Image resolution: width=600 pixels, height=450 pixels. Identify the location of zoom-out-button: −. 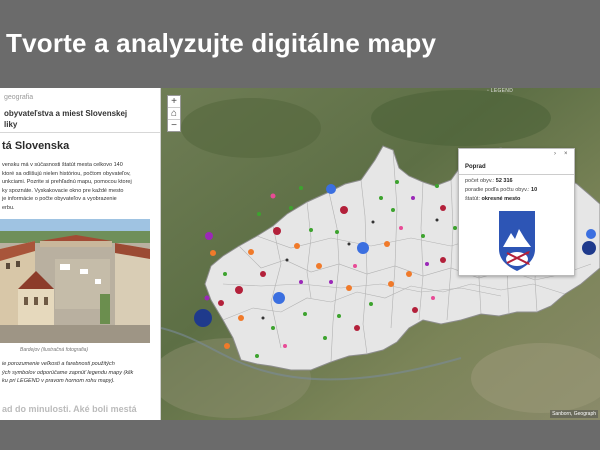
(174, 125).